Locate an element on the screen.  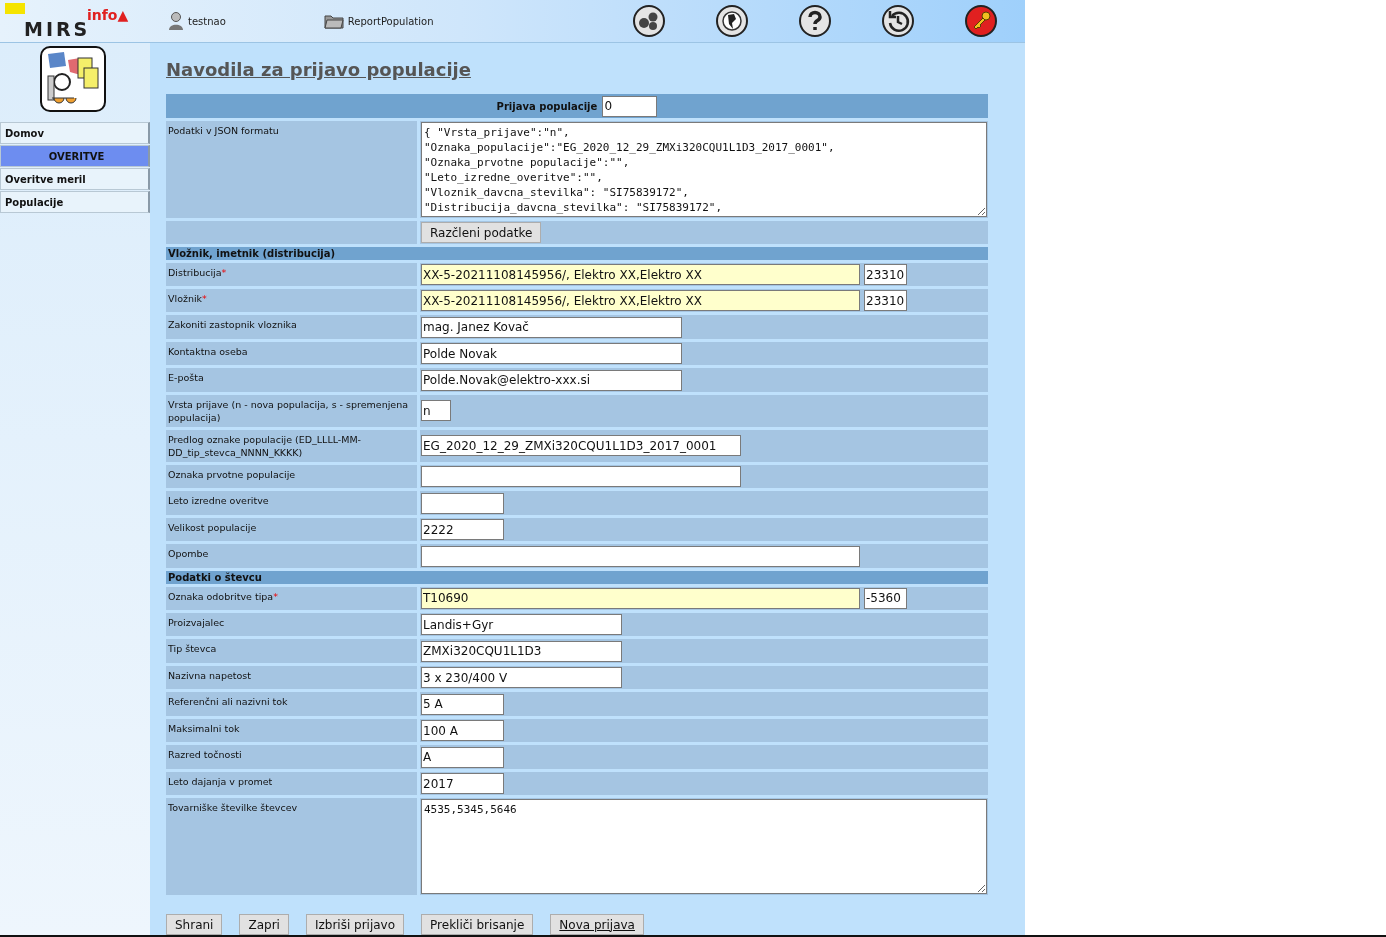
field-label-text: Oznaka prvotne populacije is located at coordinates (232, 474).